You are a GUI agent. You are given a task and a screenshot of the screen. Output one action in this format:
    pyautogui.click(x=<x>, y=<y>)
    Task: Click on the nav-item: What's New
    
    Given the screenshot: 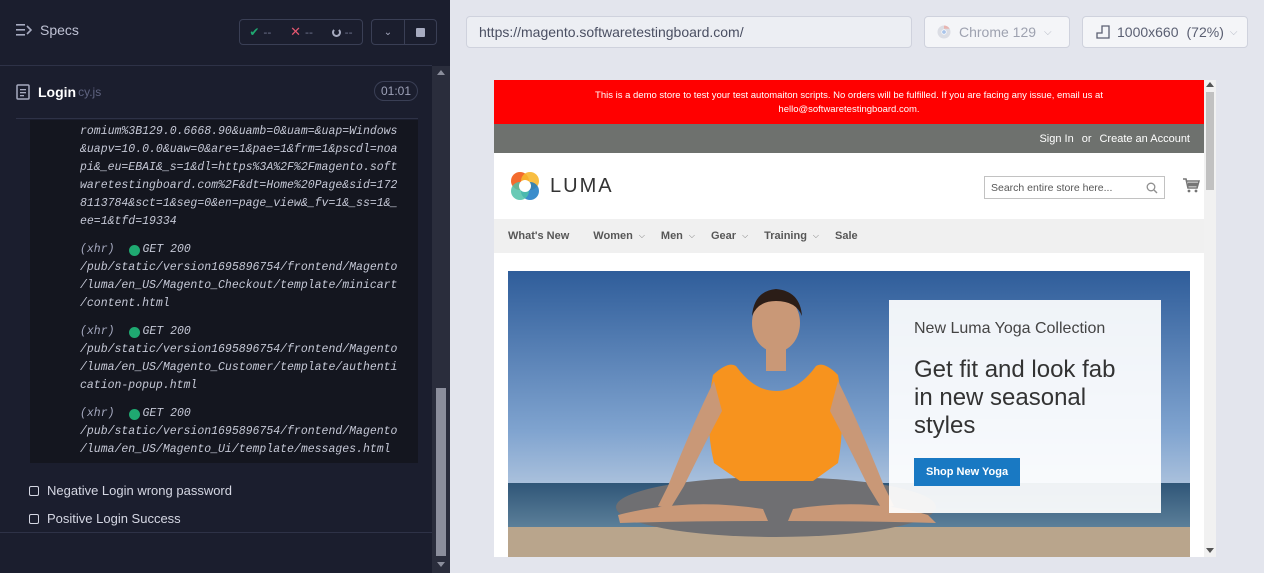 What is the action you would take?
    pyautogui.click(x=538, y=236)
    